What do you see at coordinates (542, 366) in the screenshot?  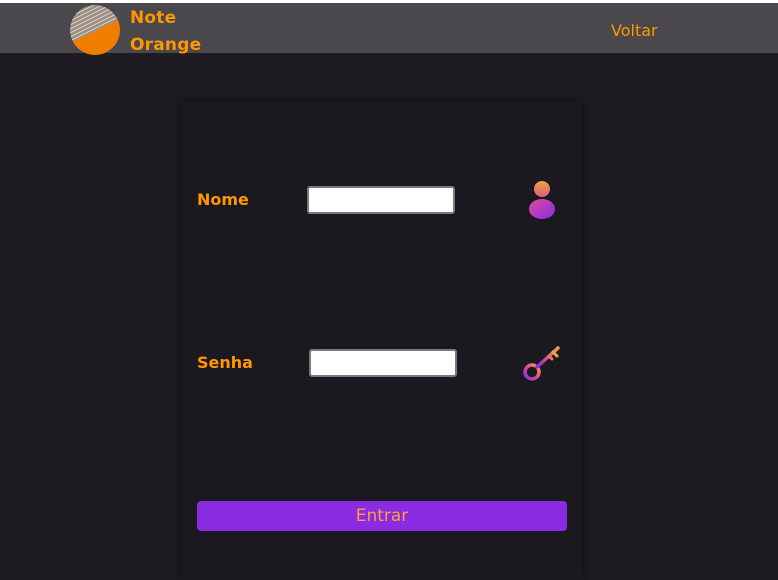 I see `key-icon` at bounding box center [542, 366].